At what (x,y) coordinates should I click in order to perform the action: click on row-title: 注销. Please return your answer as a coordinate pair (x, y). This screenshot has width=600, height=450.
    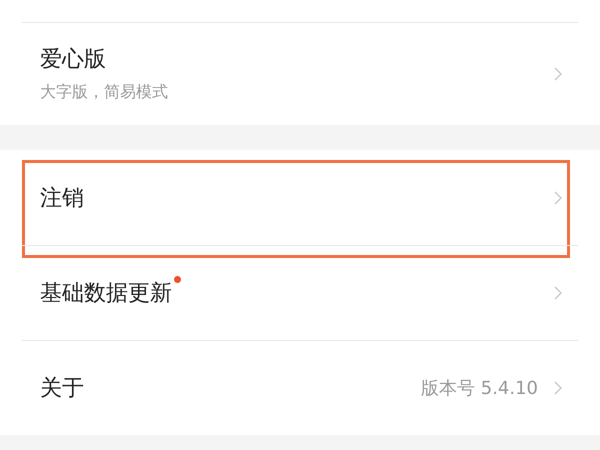
    Looking at the image, I should click on (62, 197).